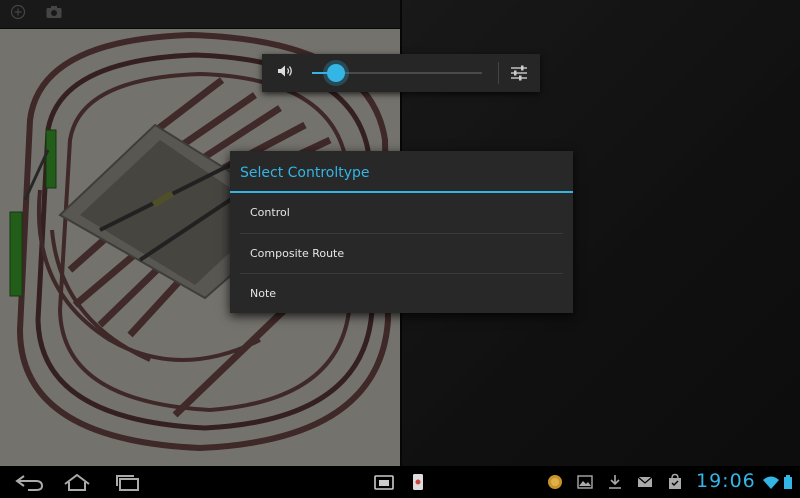 The width and height of the screenshot is (800, 498). What do you see at coordinates (615, 482) in the screenshot?
I see `download-icon` at bounding box center [615, 482].